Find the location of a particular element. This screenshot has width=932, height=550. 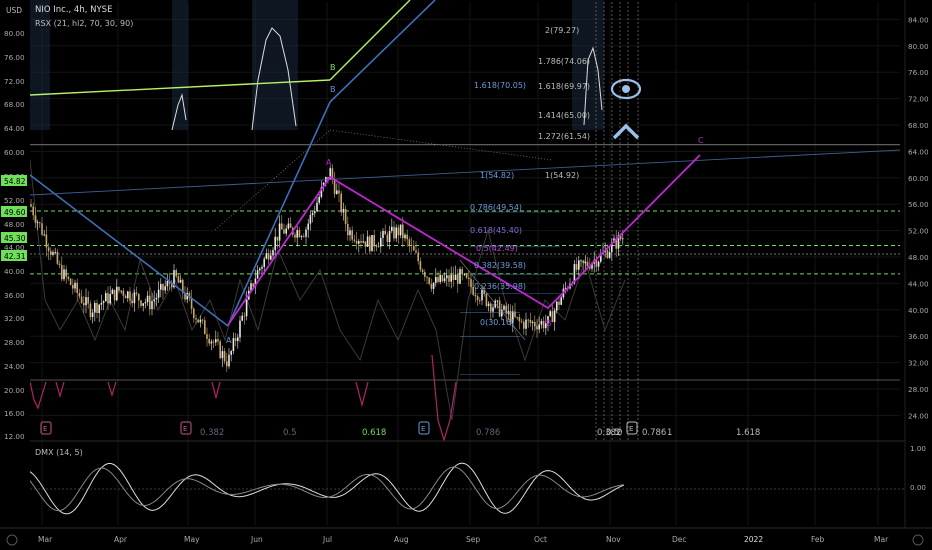

time-fib-label: 0.618 is located at coordinates (374, 433).